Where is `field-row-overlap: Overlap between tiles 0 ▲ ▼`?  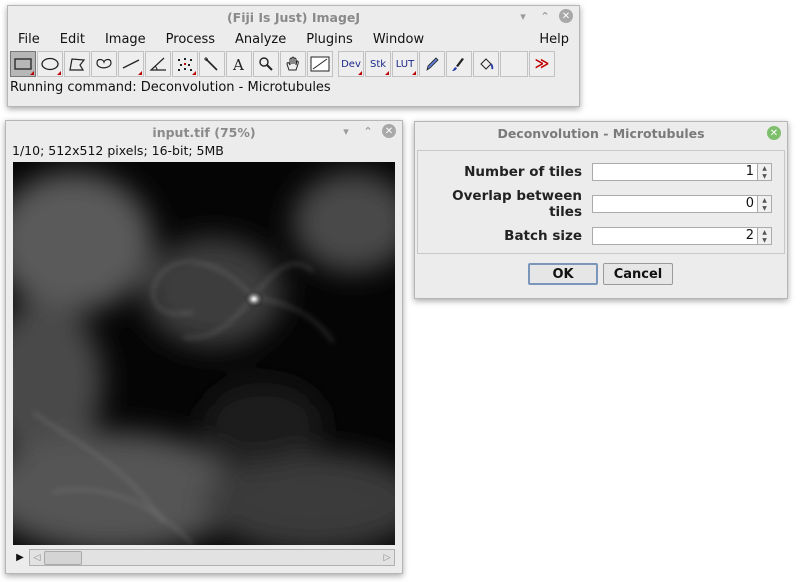
field-row-overlap: Overlap between tiles 0 ▲ ▼ is located at coordinates (601, 204).